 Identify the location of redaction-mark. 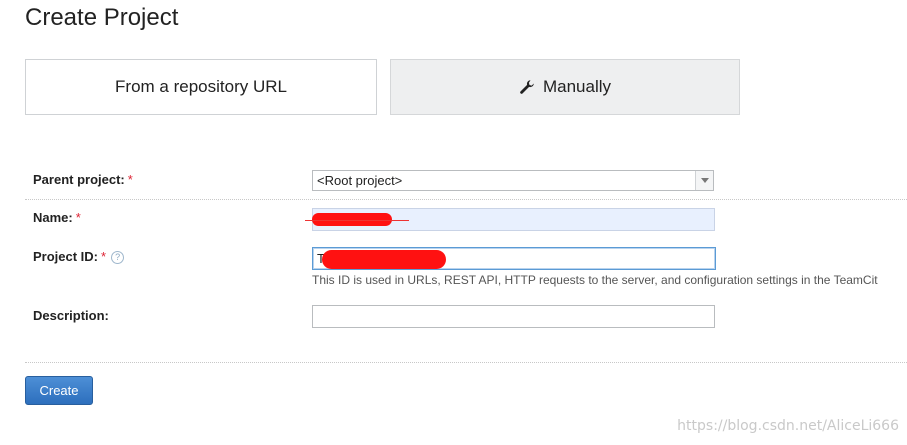
(384, 259).